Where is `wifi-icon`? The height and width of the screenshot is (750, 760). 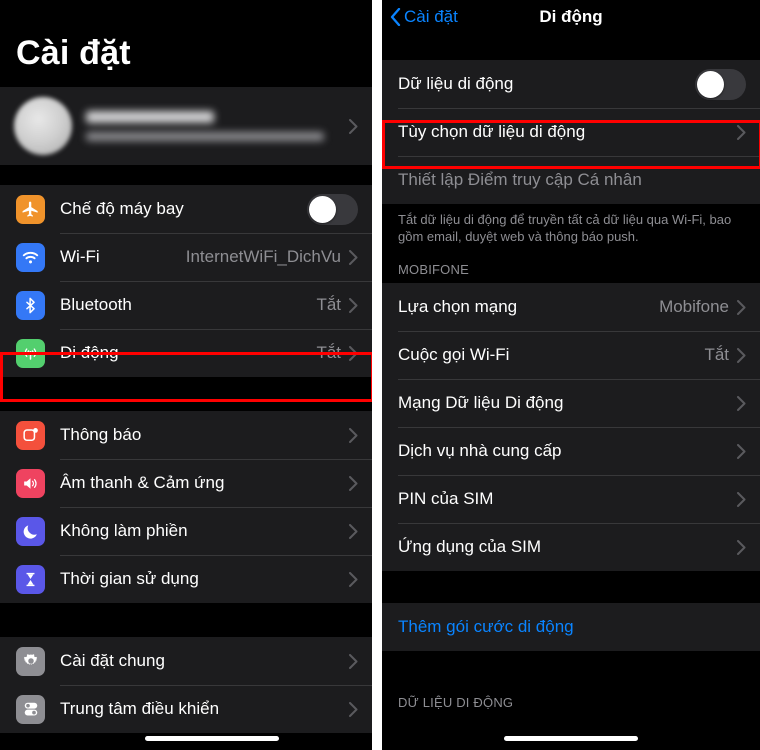 wifi-icon is located at coordinates (30, 257).